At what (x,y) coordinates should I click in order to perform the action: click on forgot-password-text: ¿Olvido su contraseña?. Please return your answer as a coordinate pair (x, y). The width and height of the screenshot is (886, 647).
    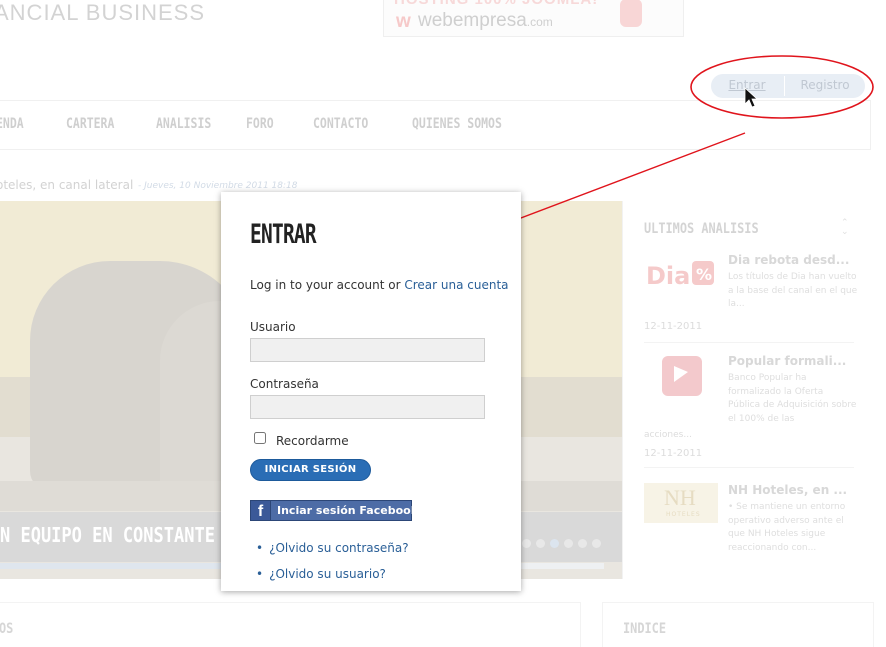
    Looking at the image, I should click on (339, 548).